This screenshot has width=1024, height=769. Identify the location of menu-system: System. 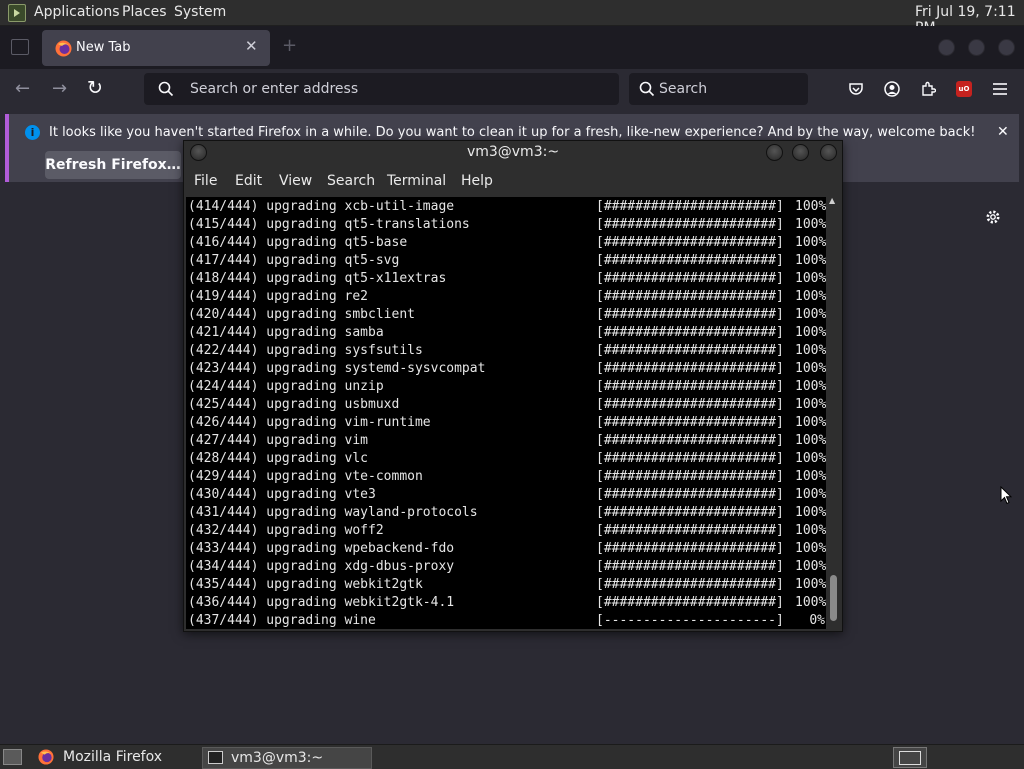
(200, 12).